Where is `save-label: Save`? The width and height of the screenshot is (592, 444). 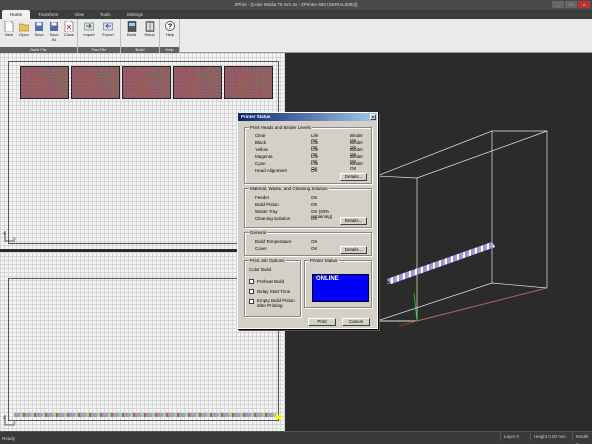
save-label: Save is located at coordinates (39, 34).